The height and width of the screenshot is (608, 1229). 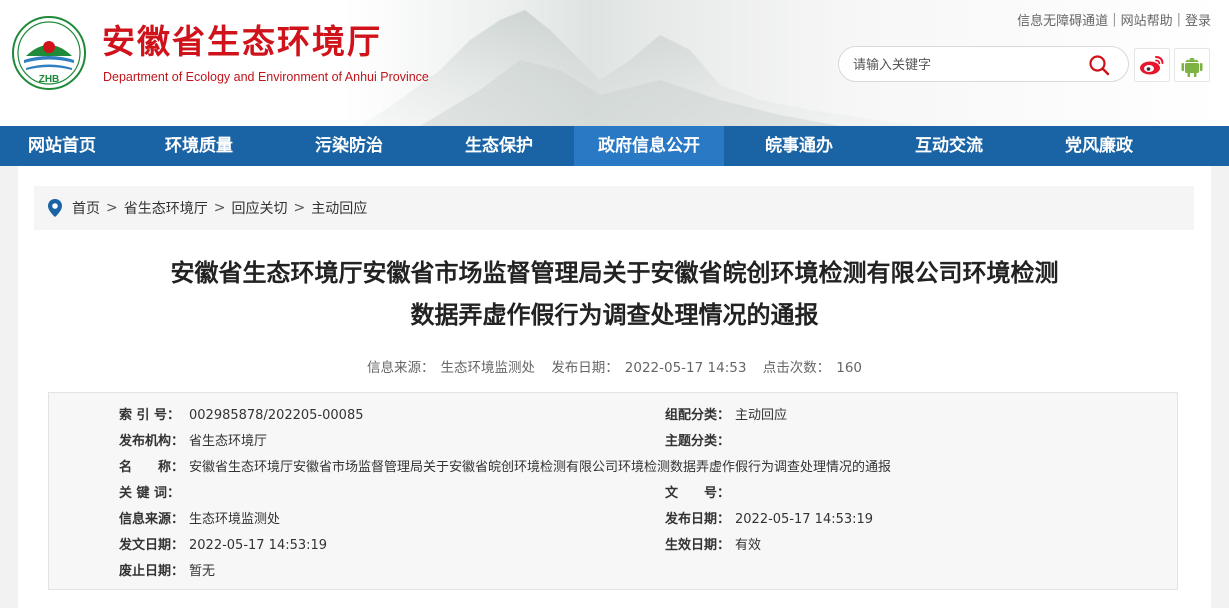 What do you see at coordinates (698, 415) in the screenshot?
I see `category-label: 组配分类：` at bounding box center [698, 415].